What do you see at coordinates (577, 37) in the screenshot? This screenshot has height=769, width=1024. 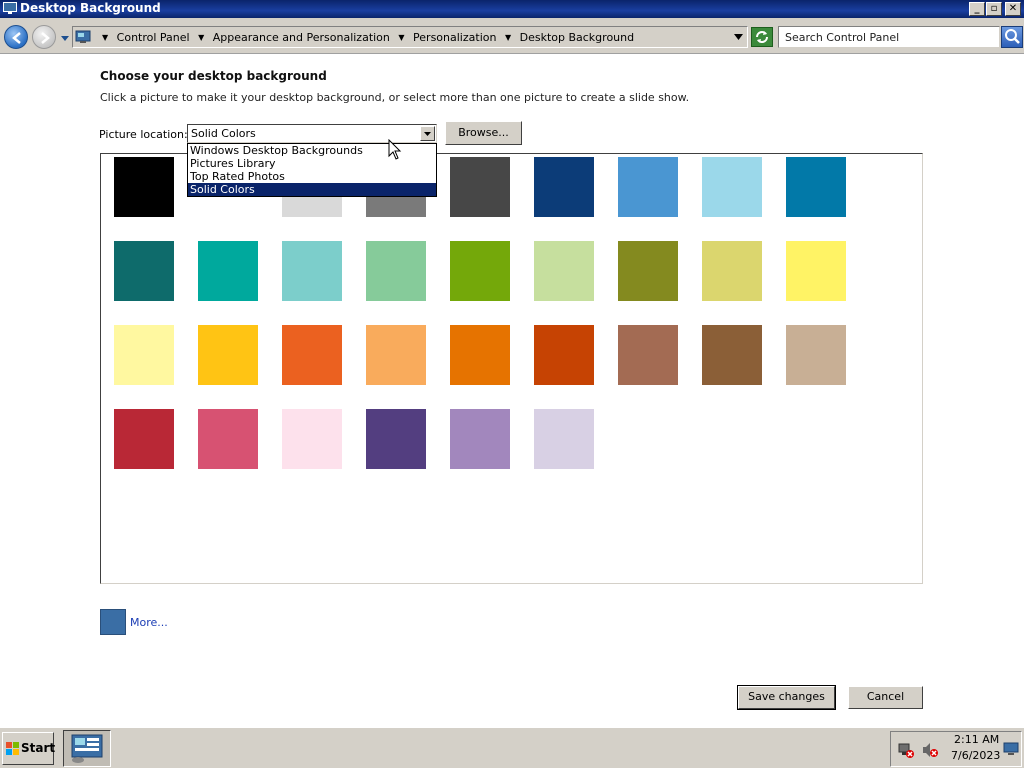 I see `breadcrumb-desktop-background: Desktop Background` at bounding box center [577, 37].